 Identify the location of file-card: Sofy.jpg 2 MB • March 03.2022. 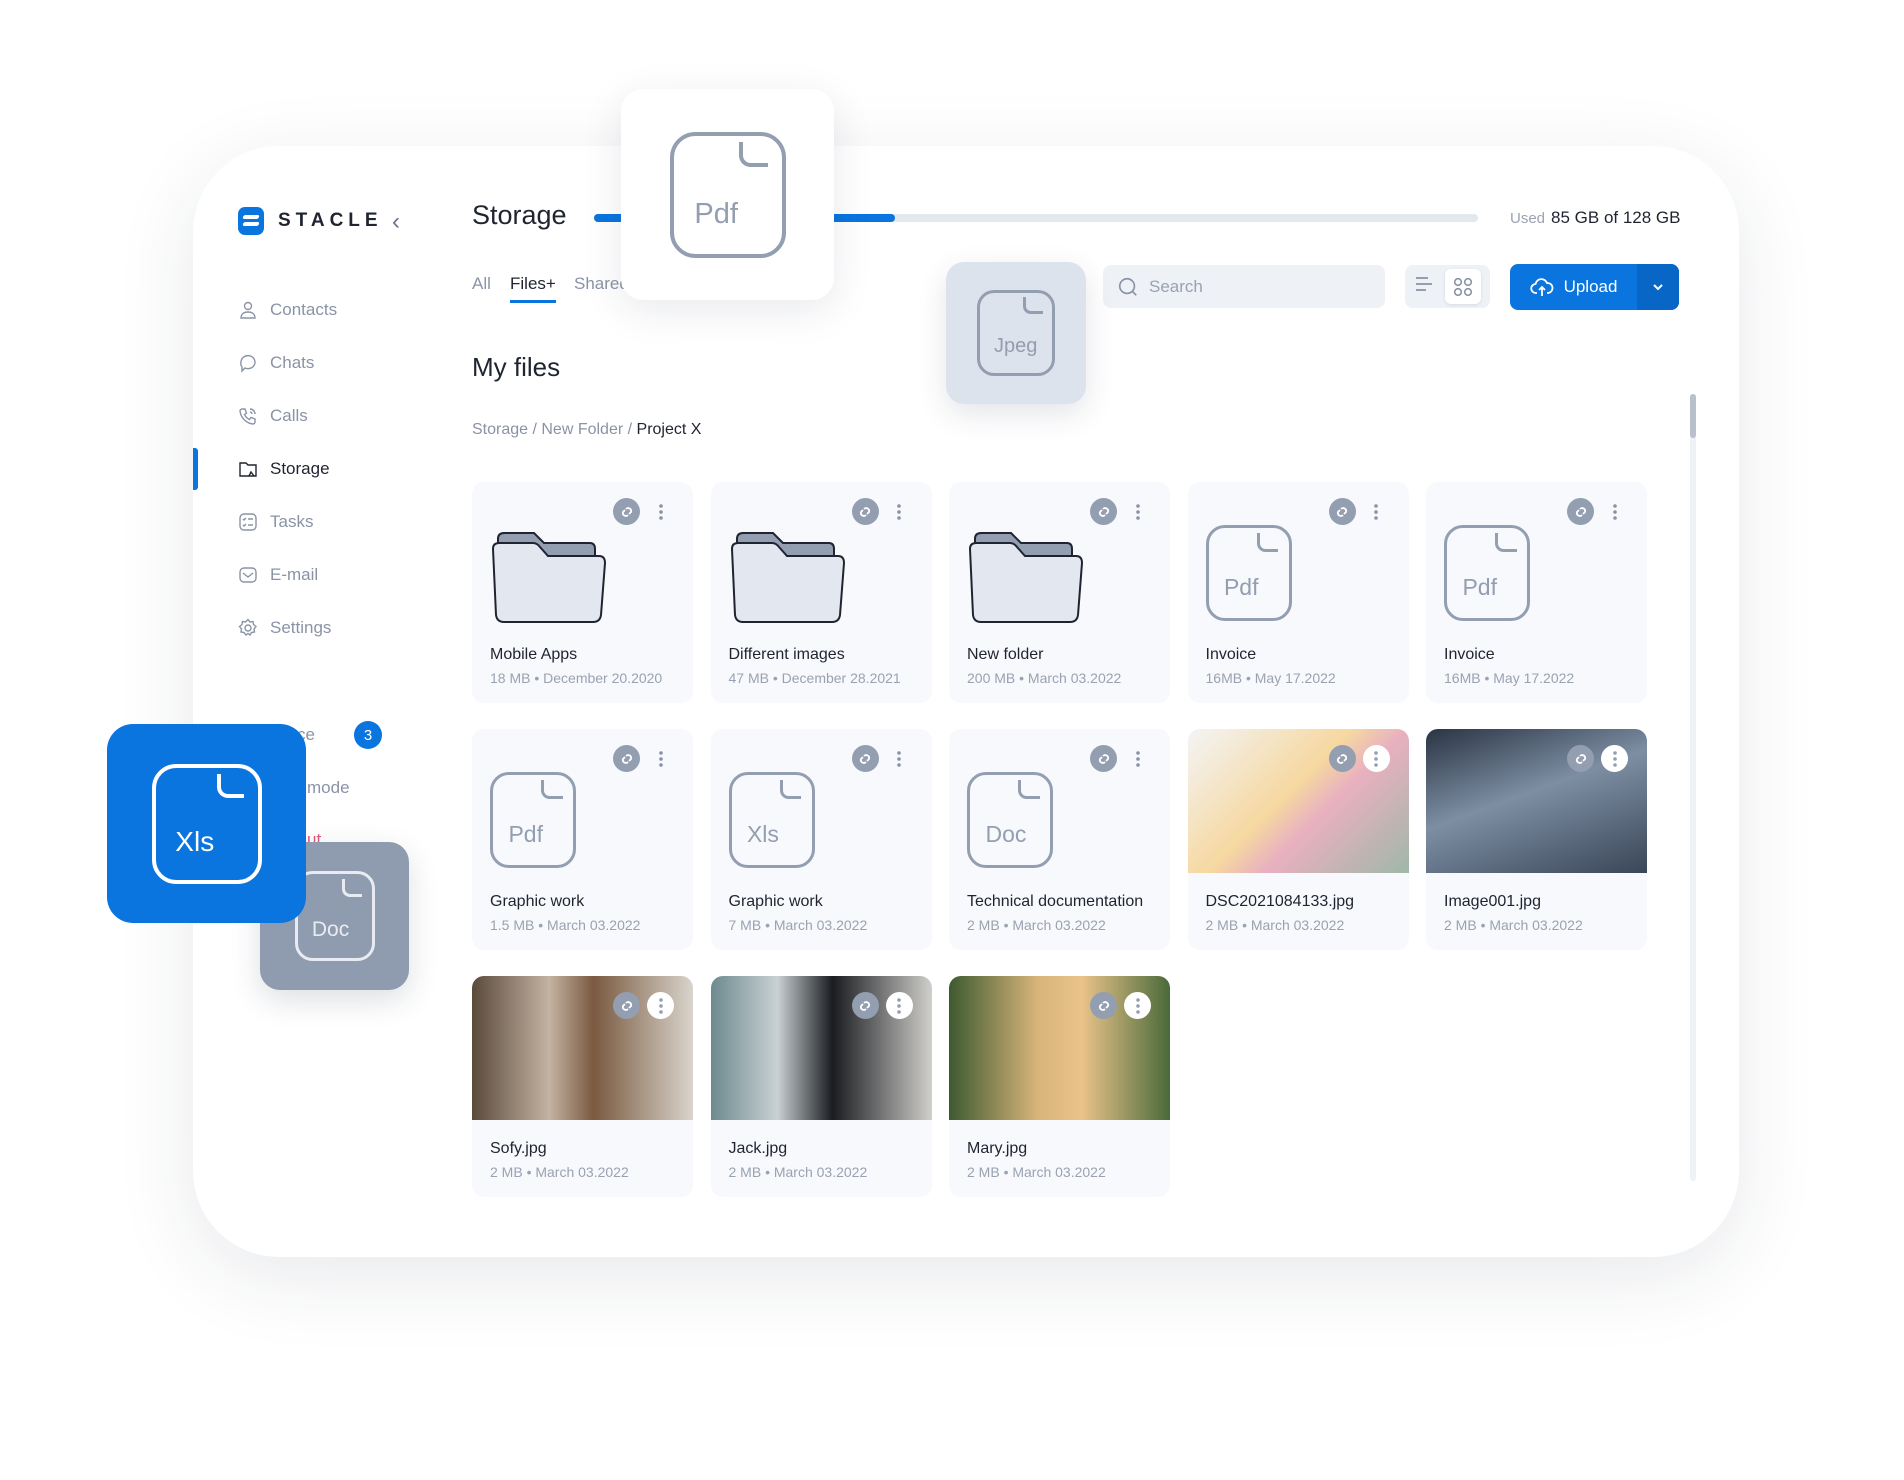
(582, 1086).